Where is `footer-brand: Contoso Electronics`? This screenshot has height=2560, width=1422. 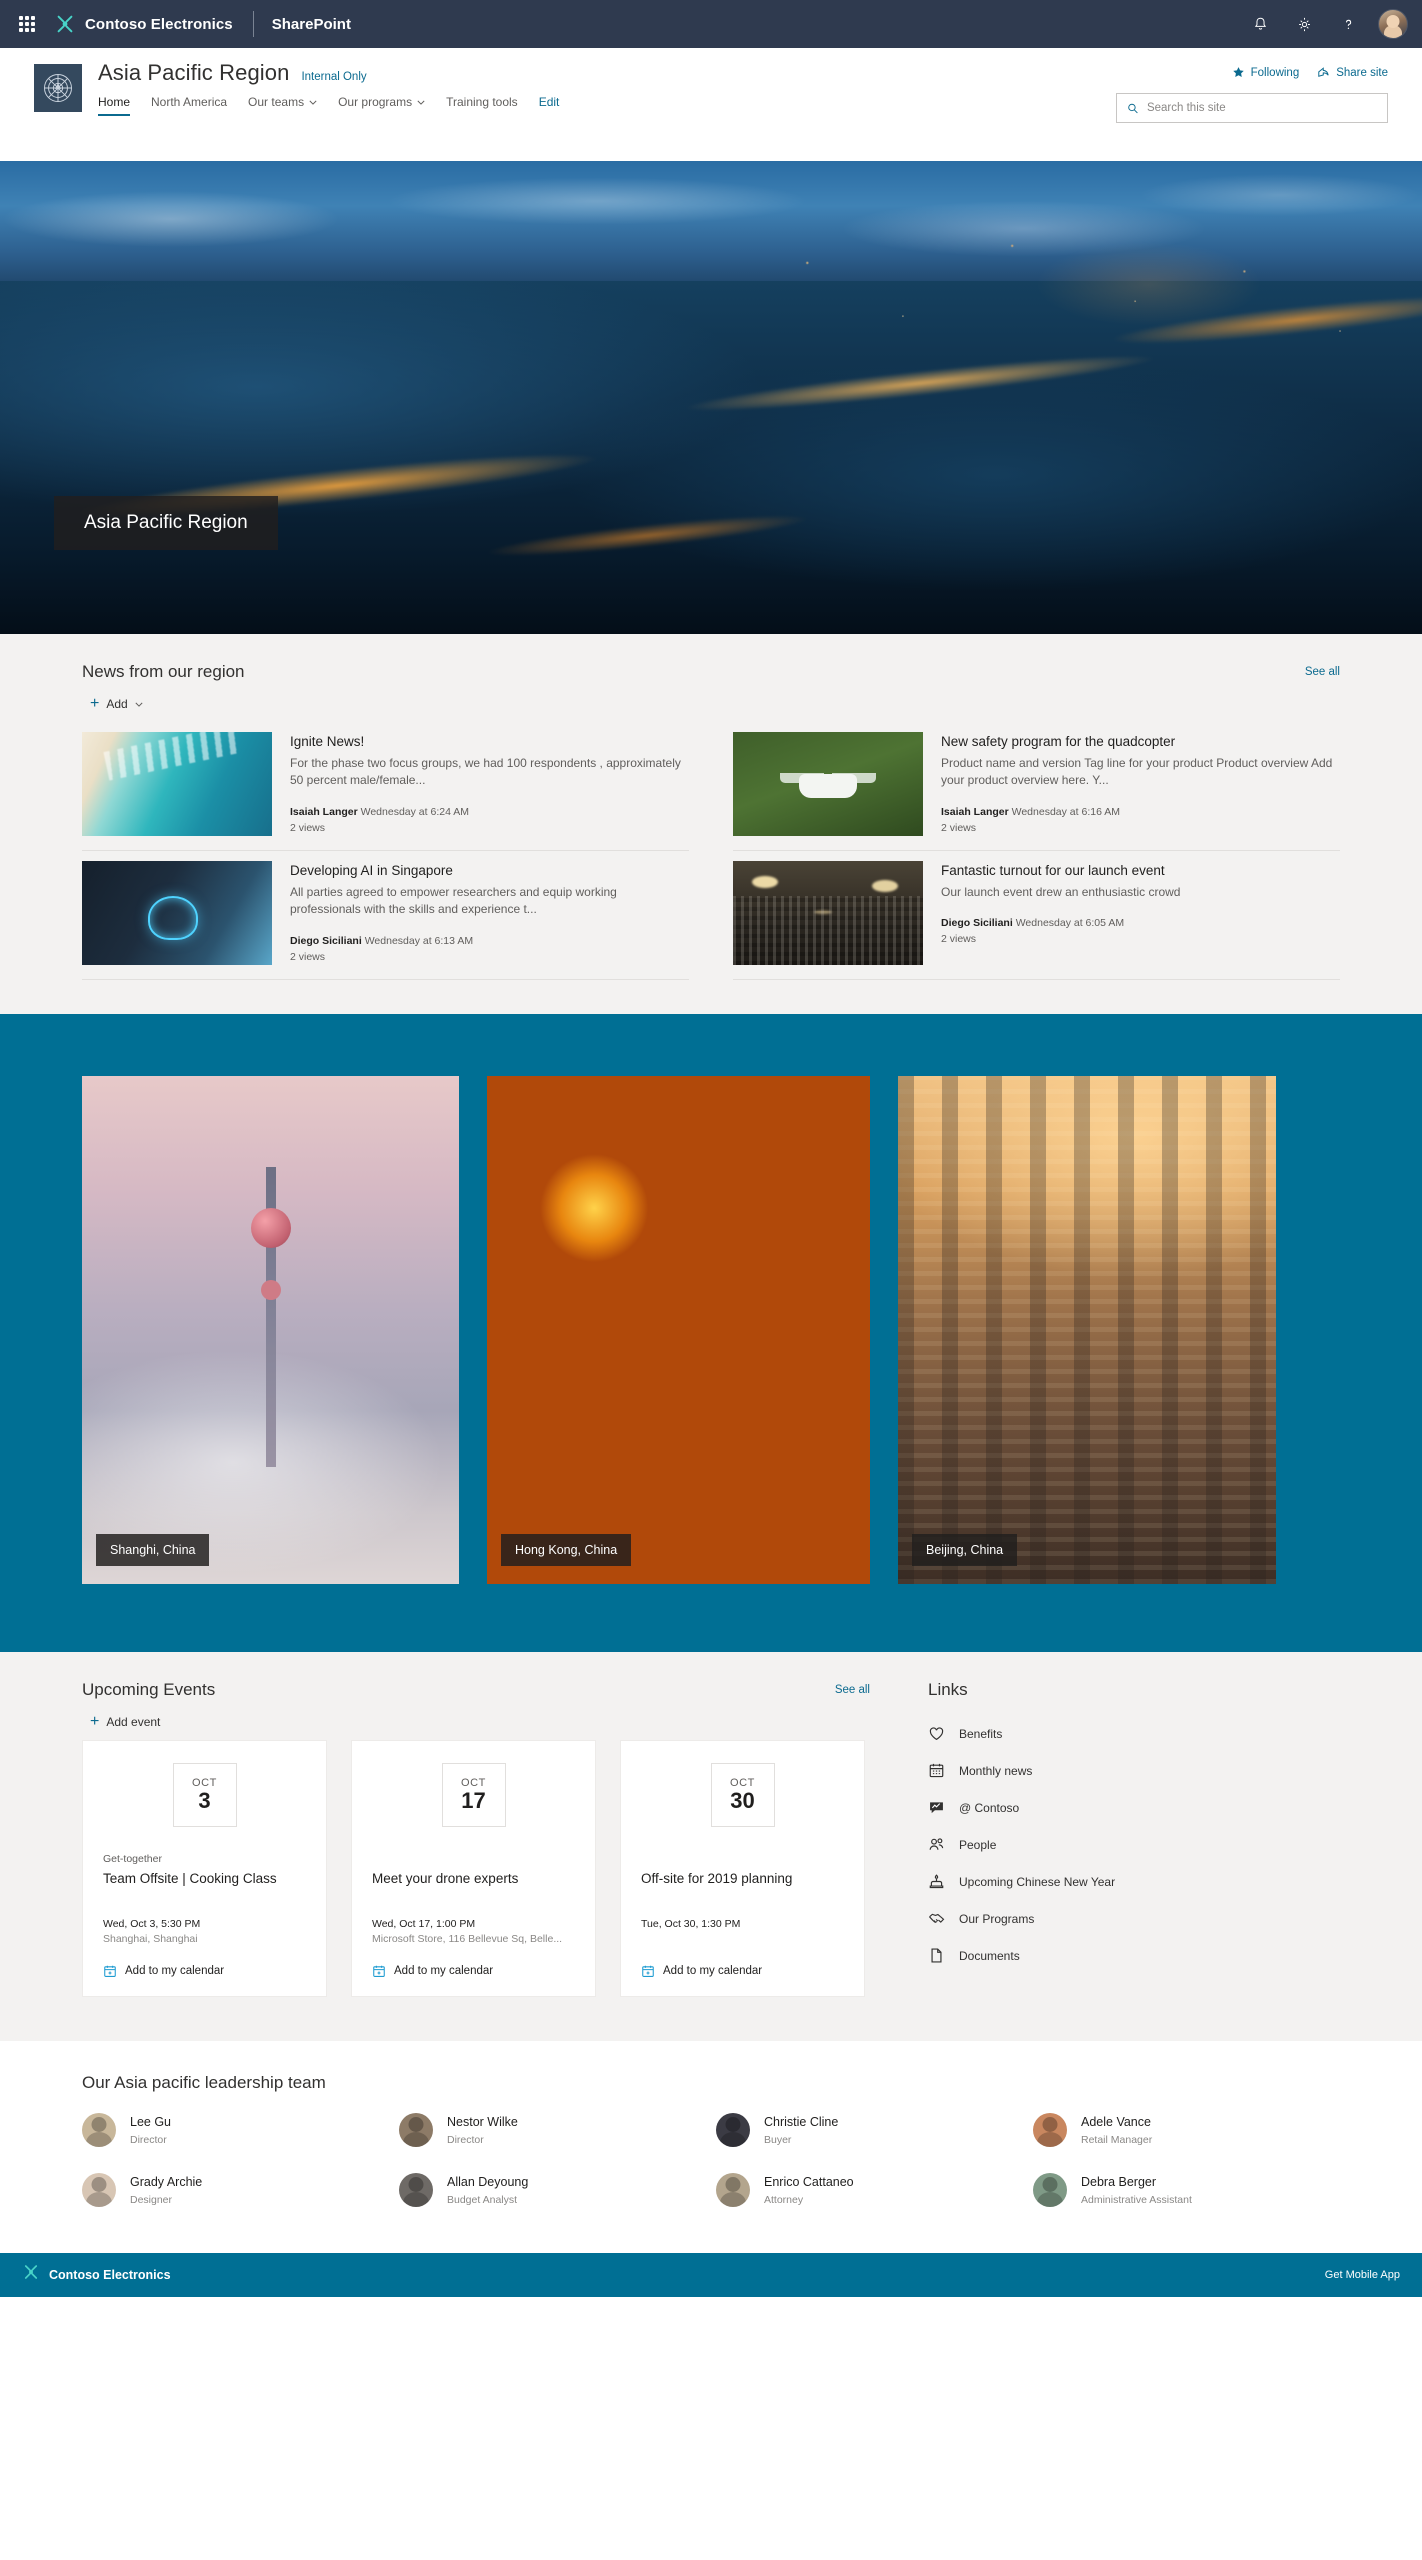 footer-brand: Contoso Electronics is located at coordinates (96, 2274).